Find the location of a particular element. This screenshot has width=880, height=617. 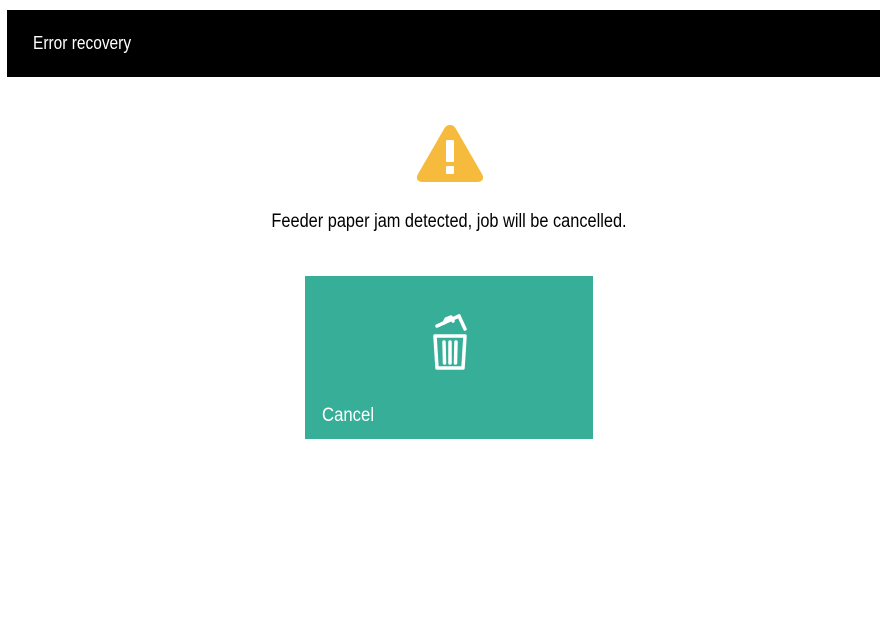

page-title: Error recovery is located at coordinates (82, 43).